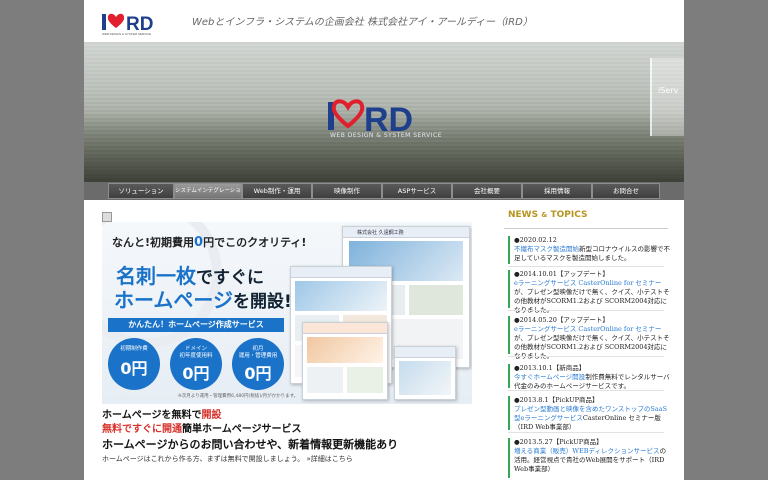  What do you see at coordinates (277, 191) in the screenshot?
I see `nav-item: Web制作・運用` at bounding box center [277, 191].